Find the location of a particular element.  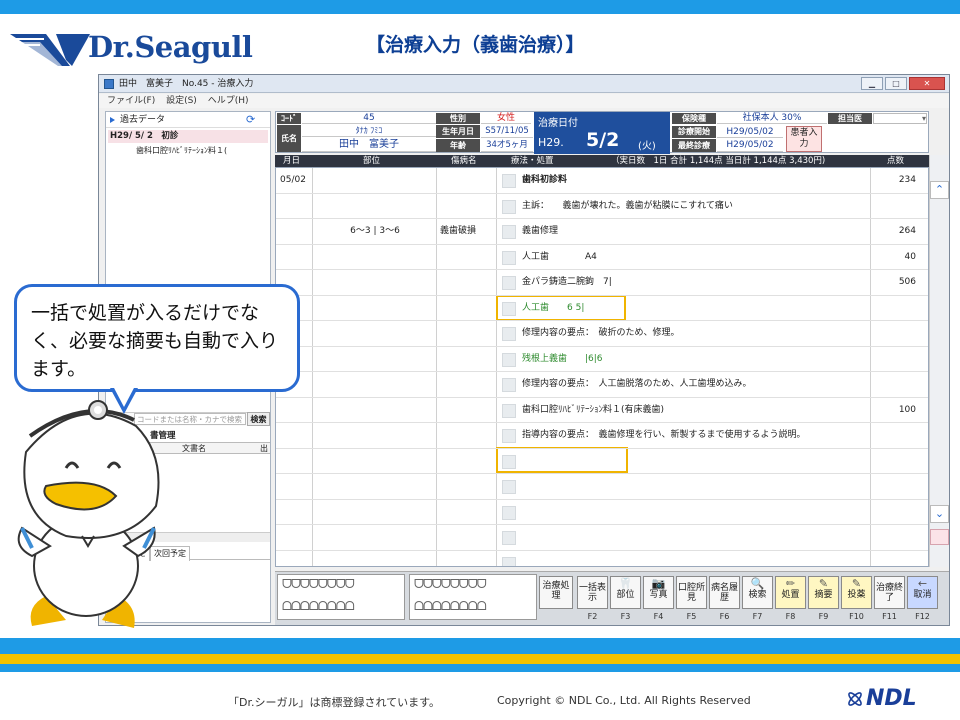

table-row: 残根上義歯 |6|6 is located at coordinates (602, 359).